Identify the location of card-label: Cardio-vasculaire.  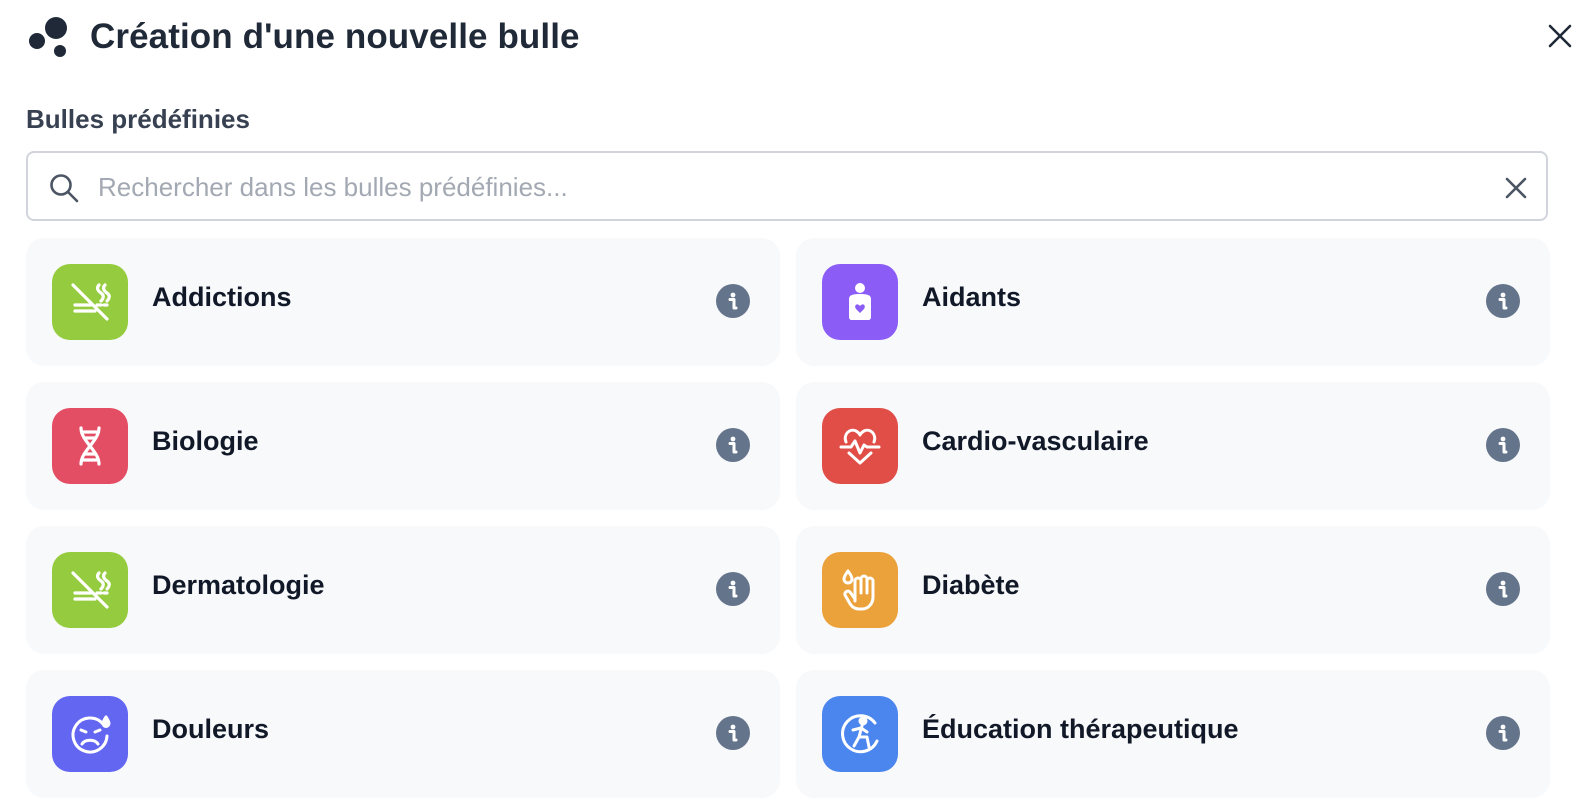
(1035, 441).